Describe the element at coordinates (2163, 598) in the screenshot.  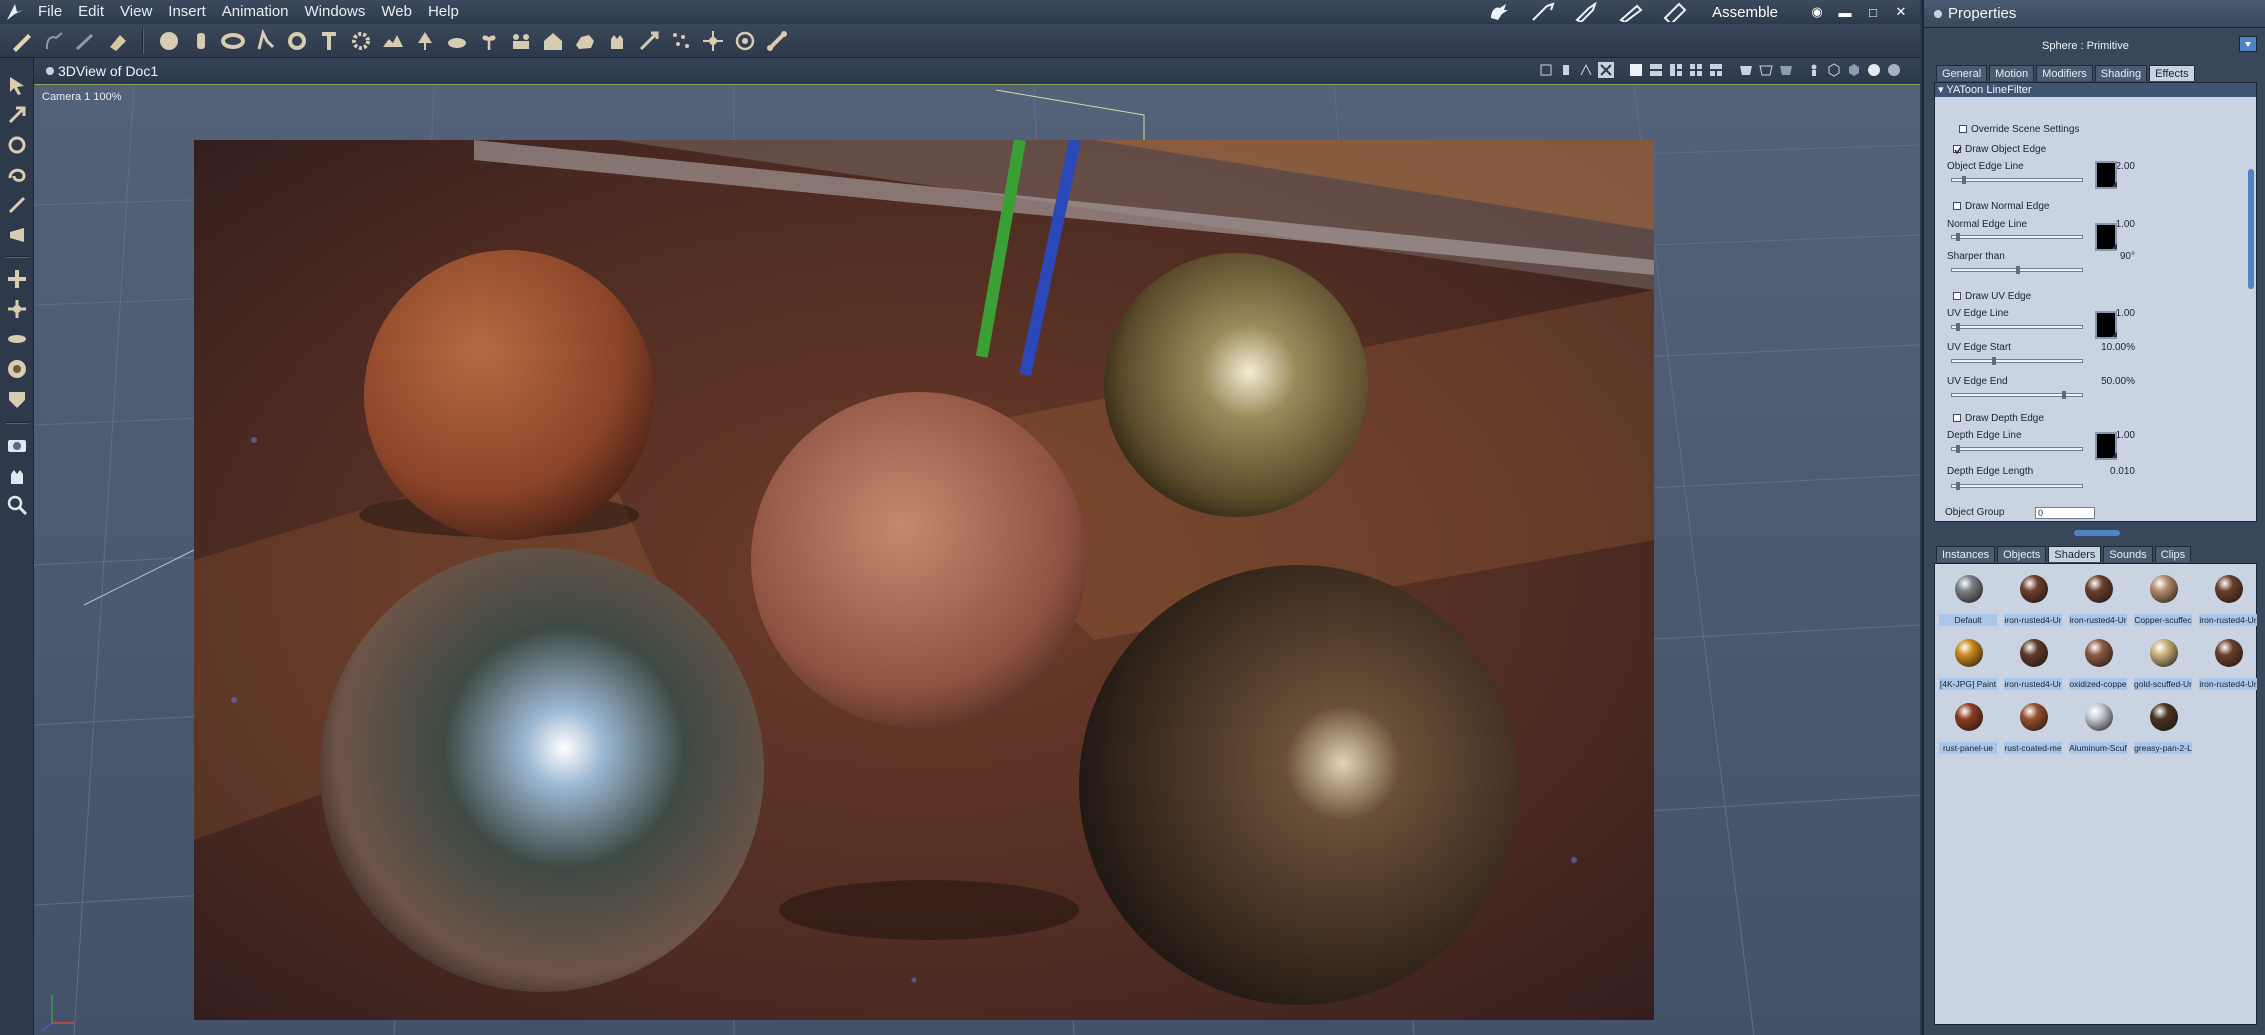
I see `shader-swatch: Copper-scuffec` at that location.